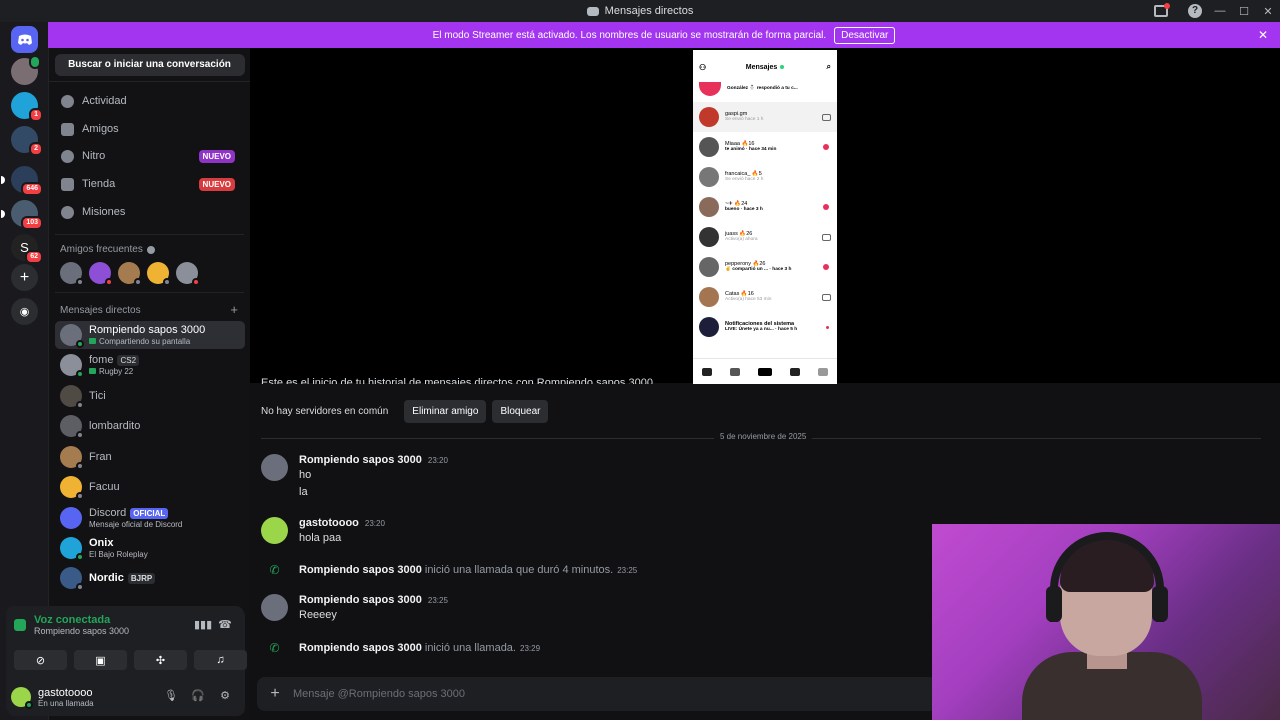  What do you see at coordinates (150, 457) in the screenshot?
I see `dm-item: Fran` at bounding box center [150, 457].